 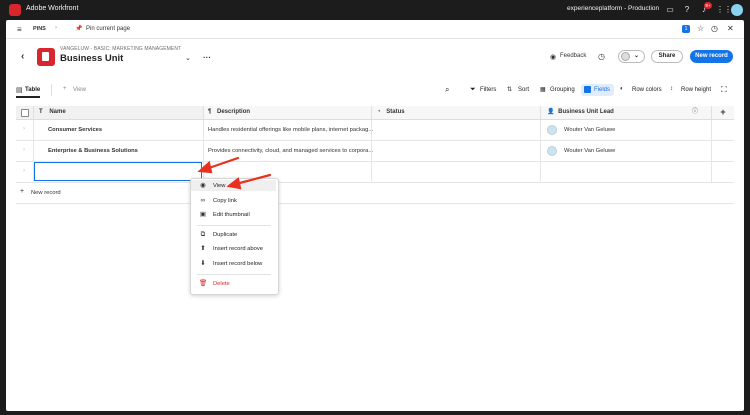 I want to click on annotation-arrow, so click(x=253, y=179).